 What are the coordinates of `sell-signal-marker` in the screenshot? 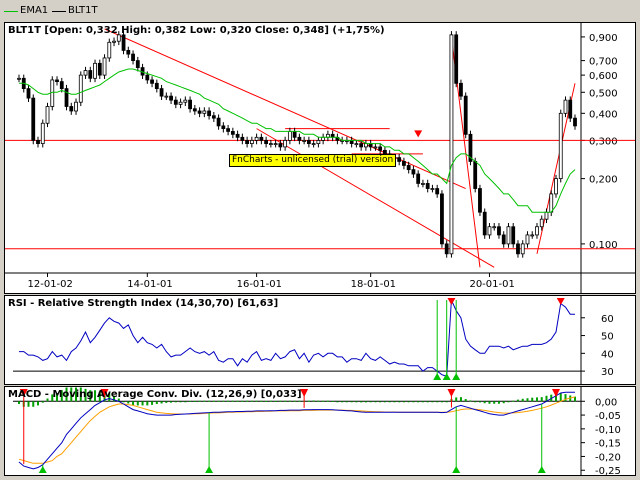 It's located at (418, 134).